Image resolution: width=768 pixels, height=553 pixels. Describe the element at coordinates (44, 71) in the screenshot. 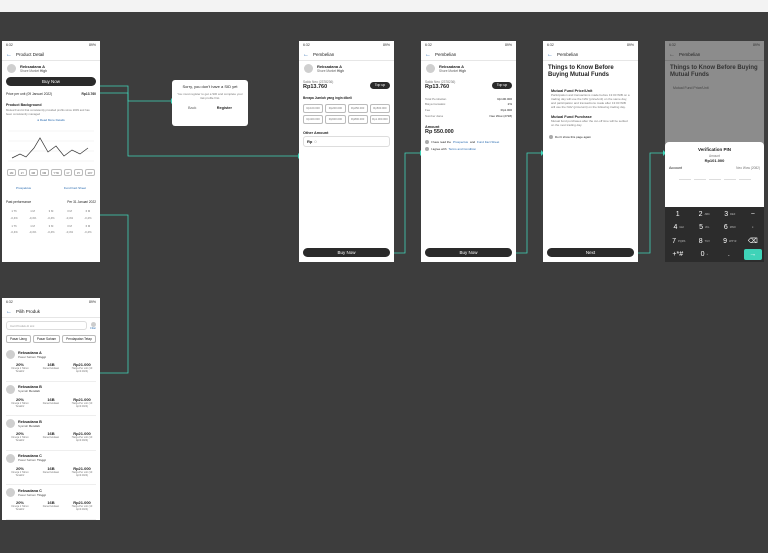

I see `fund-risk: High` at that location.